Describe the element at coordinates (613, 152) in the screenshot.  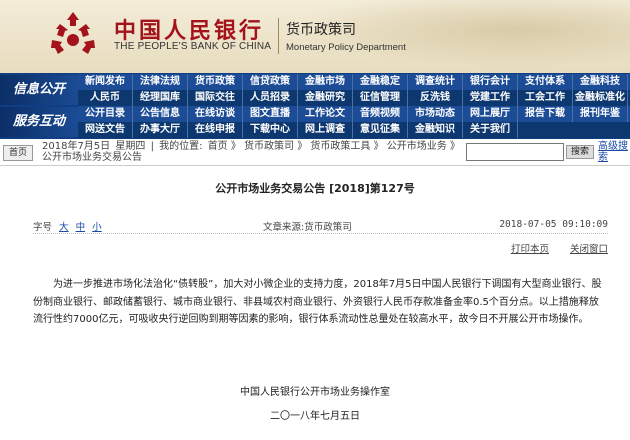
I see `advanced-search-link: 高级搜索` at that location.